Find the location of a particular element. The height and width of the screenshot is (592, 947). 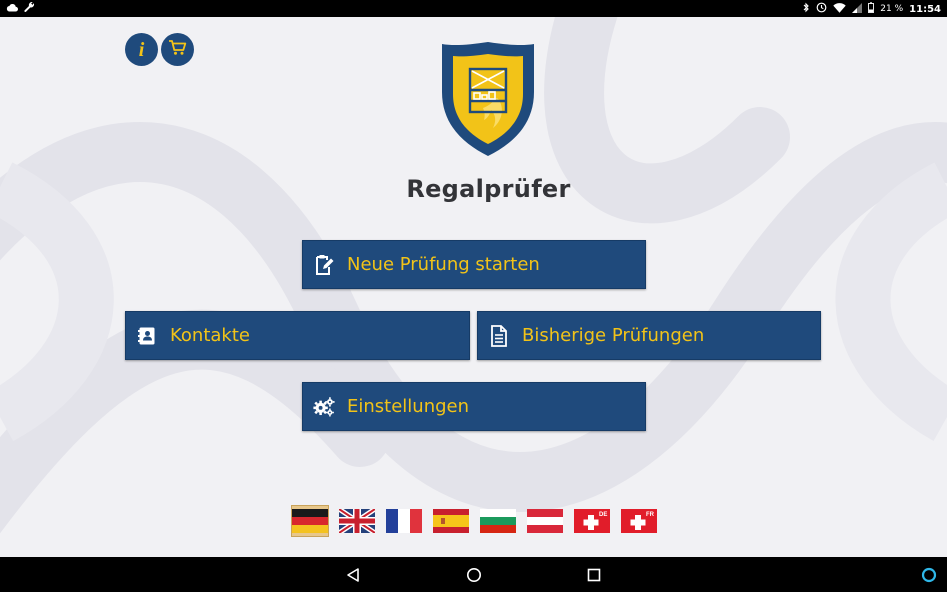

recents-button is located at coordinates (594, 575).